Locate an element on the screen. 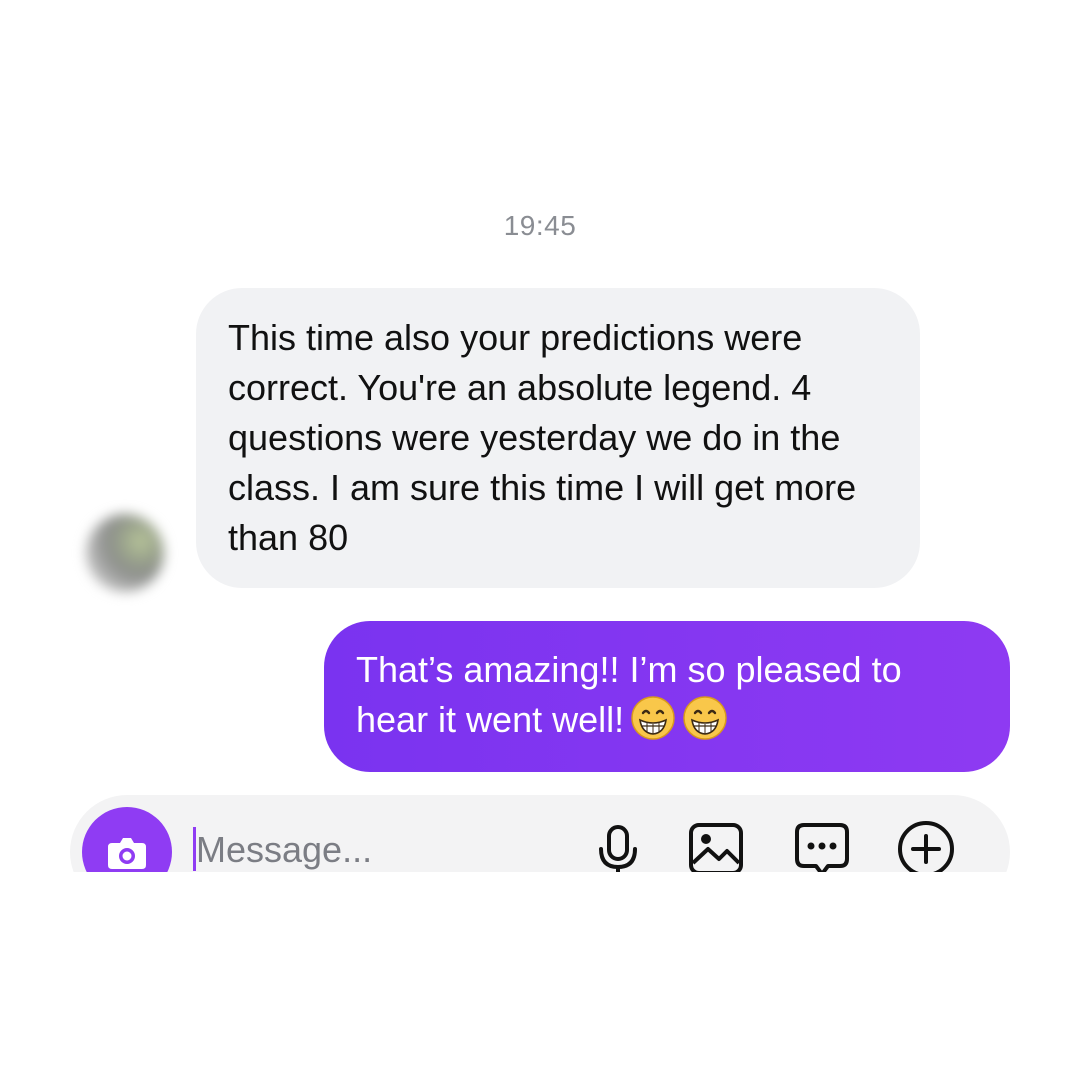  microphone-icon is located at coordinates (618, 848).